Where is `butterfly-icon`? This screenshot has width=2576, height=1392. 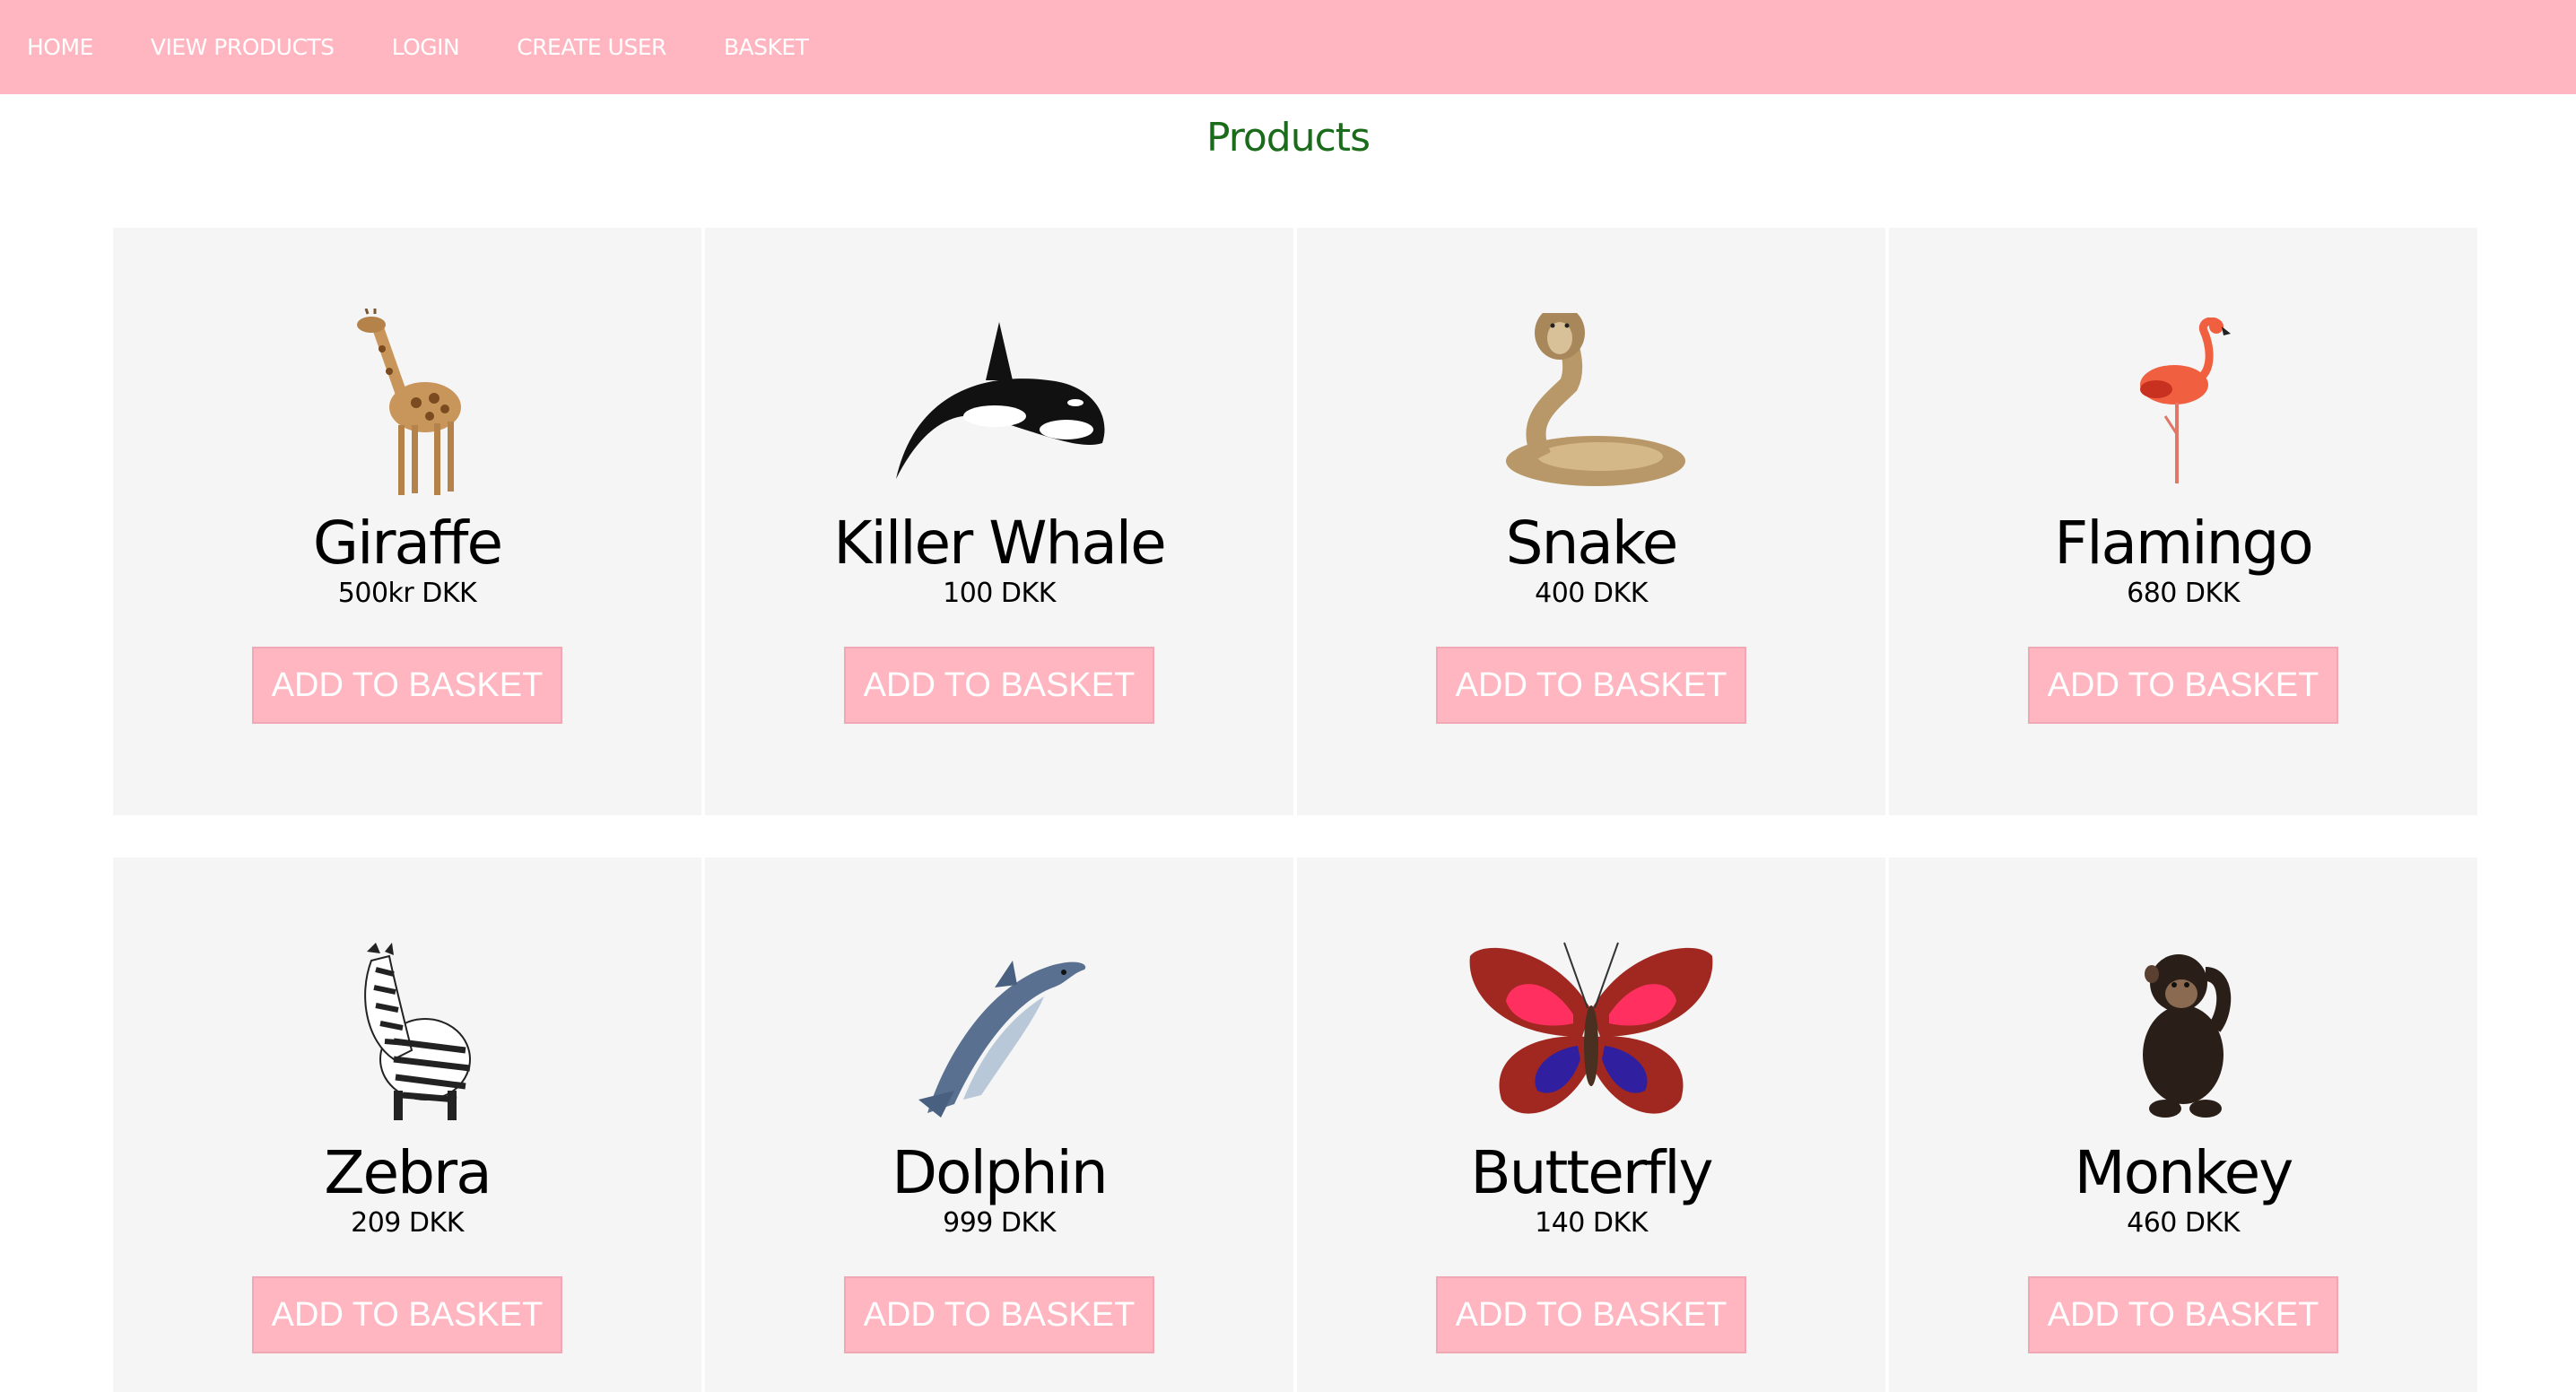
butterfly-icon is located at coordinates (1591, 1032).